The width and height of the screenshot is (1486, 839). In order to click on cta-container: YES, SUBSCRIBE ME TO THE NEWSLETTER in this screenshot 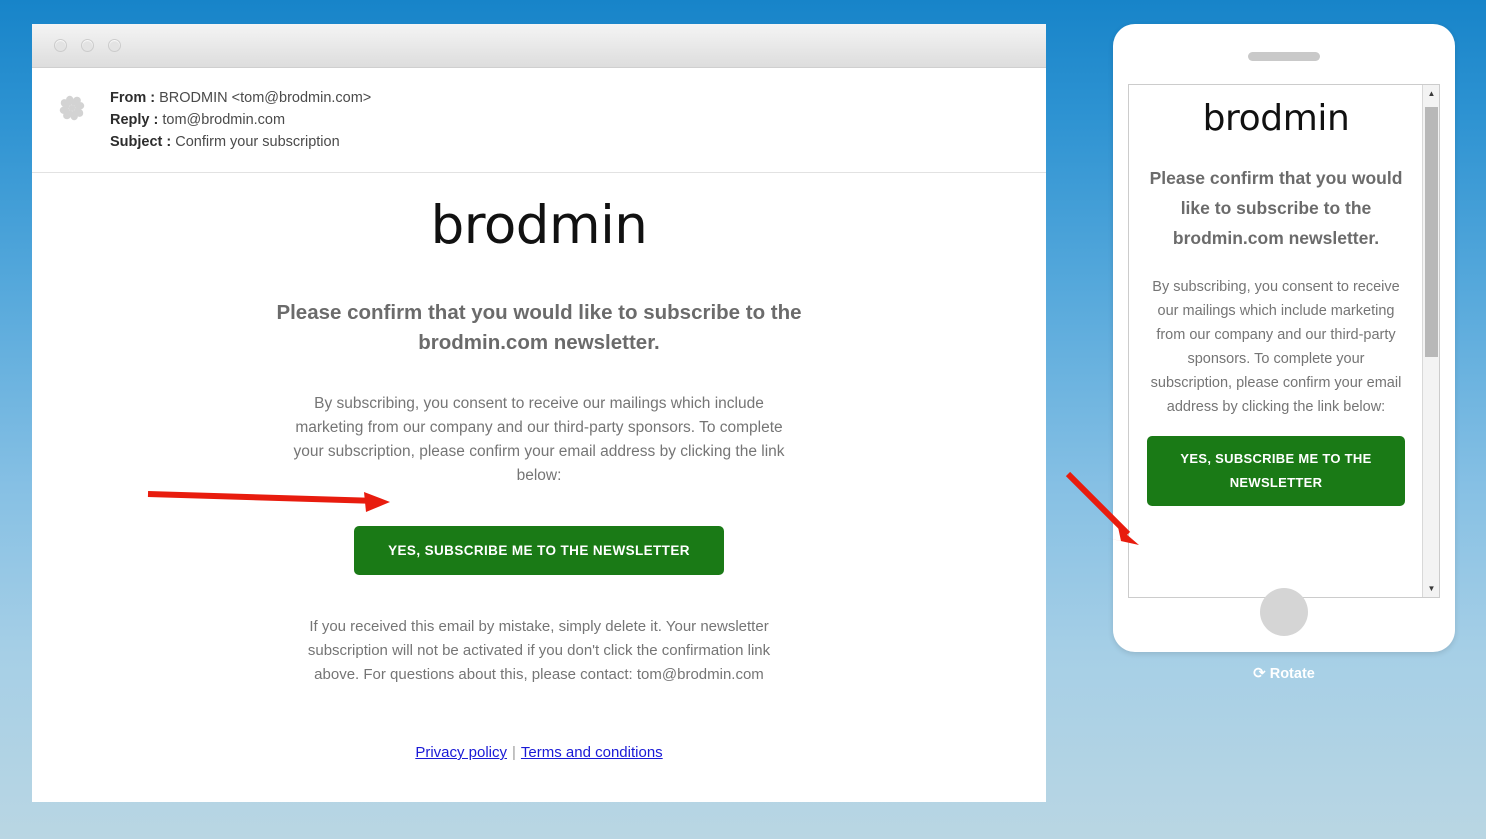, I will do `click(539, 550)`.